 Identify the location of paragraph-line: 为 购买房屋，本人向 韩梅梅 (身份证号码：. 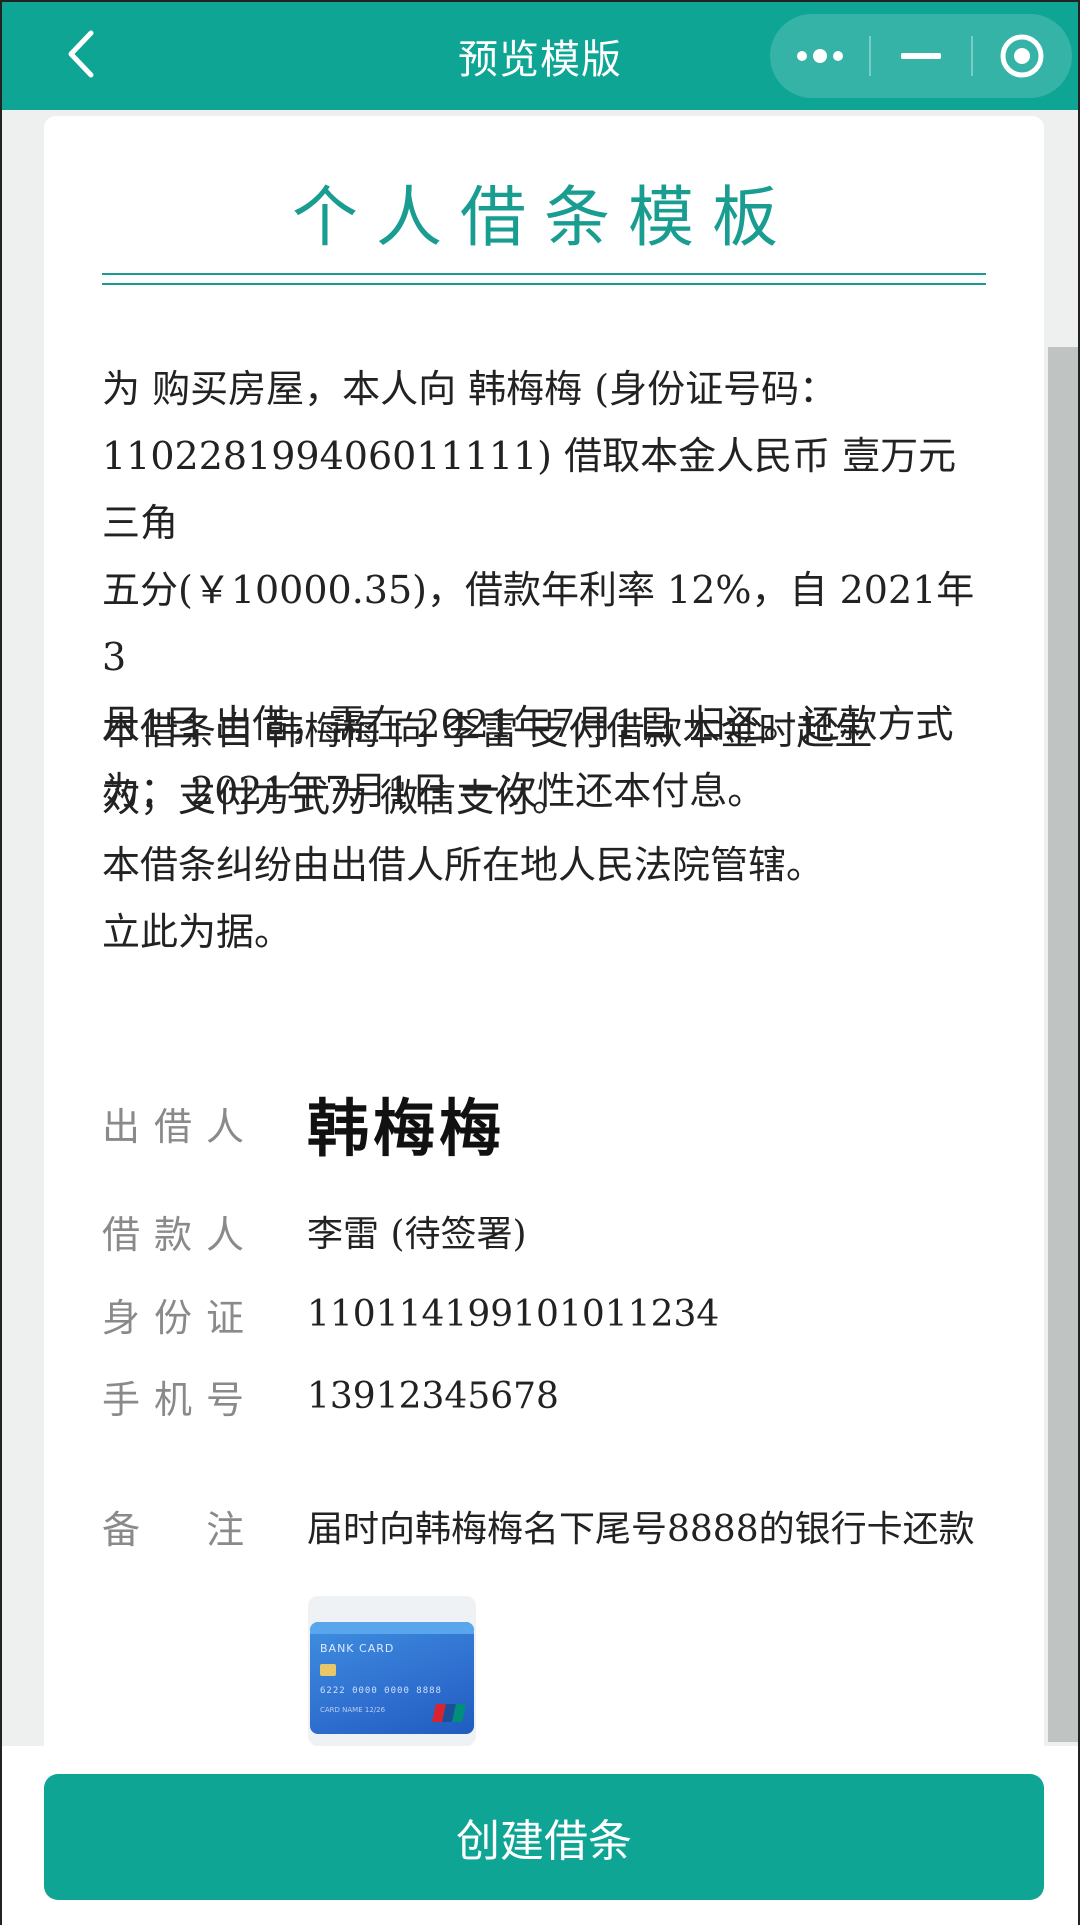
(470, 389).